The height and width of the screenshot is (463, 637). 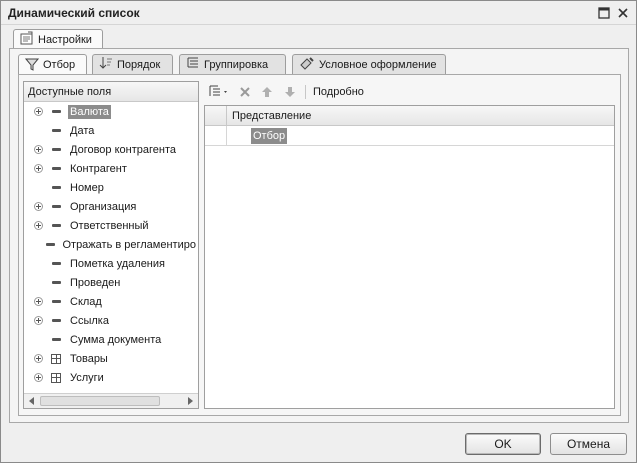 I want to click on list-item: Организация, so click(x=111, y=206).